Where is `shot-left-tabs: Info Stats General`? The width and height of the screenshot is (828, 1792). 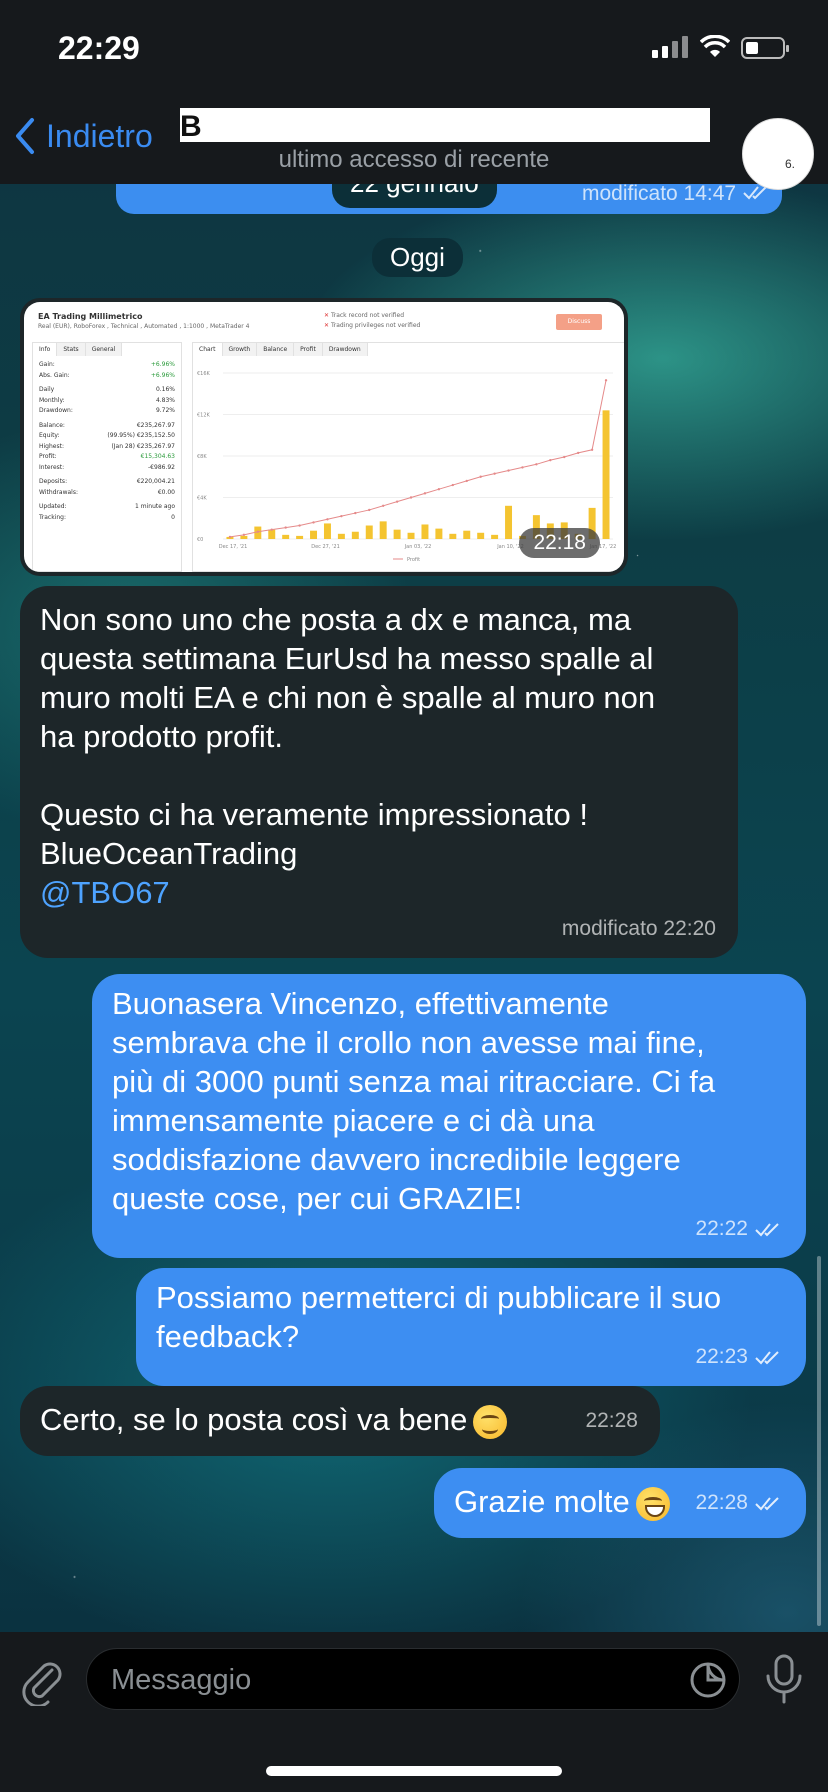 shot-left-tabs: Info Stats General is located at coordinates (107, 349).